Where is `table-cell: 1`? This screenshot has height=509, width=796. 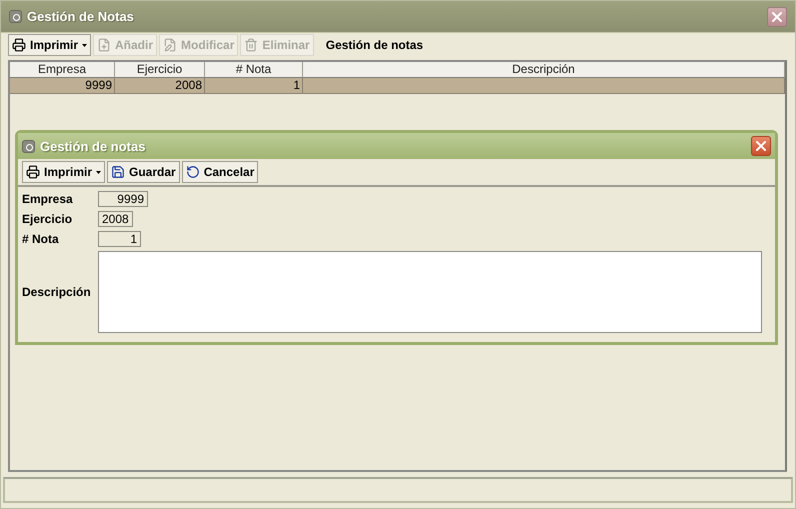
table-cell: 1 is located at coordinates (254, 86).